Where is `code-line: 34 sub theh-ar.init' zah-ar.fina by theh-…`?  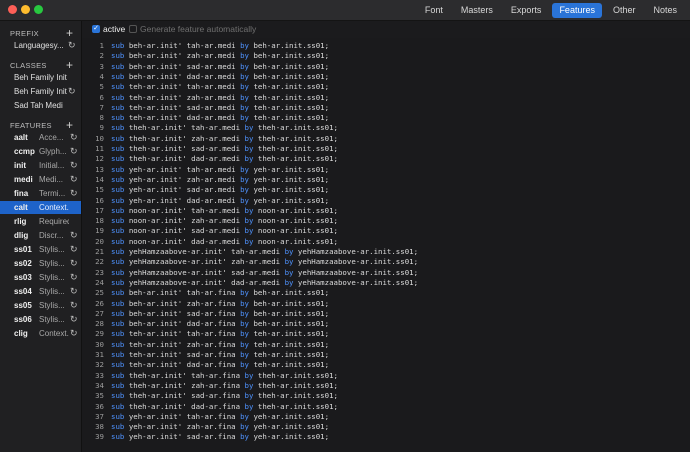 code-line: 34 sub theh-ar.init' zah-ar.fina by theh-… is located at coordinates (386, 386).